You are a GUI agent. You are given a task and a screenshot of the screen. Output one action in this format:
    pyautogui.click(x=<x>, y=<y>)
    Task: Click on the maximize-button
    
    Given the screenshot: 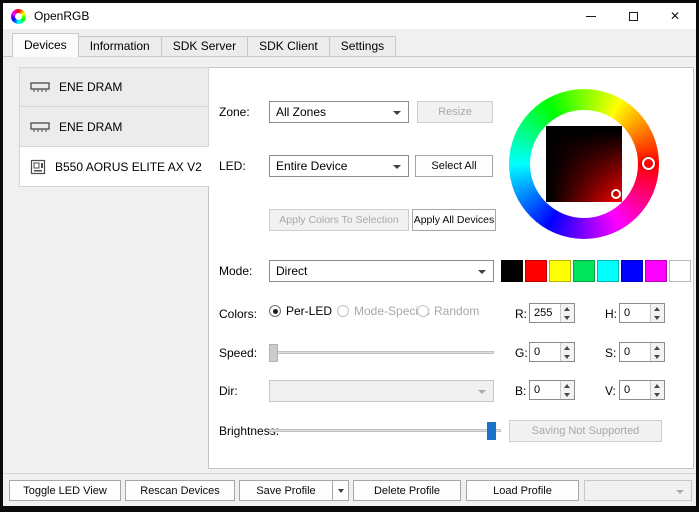 What is the action you would take?
    pyautogui.click(x=633, y=16)
    